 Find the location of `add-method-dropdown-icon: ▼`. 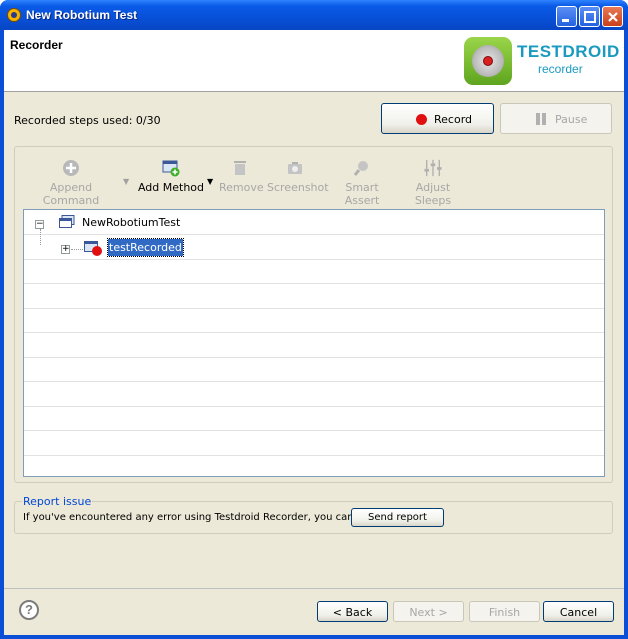

add-method-dropdown-icon: ▼ is located at coordinates (210, 181).